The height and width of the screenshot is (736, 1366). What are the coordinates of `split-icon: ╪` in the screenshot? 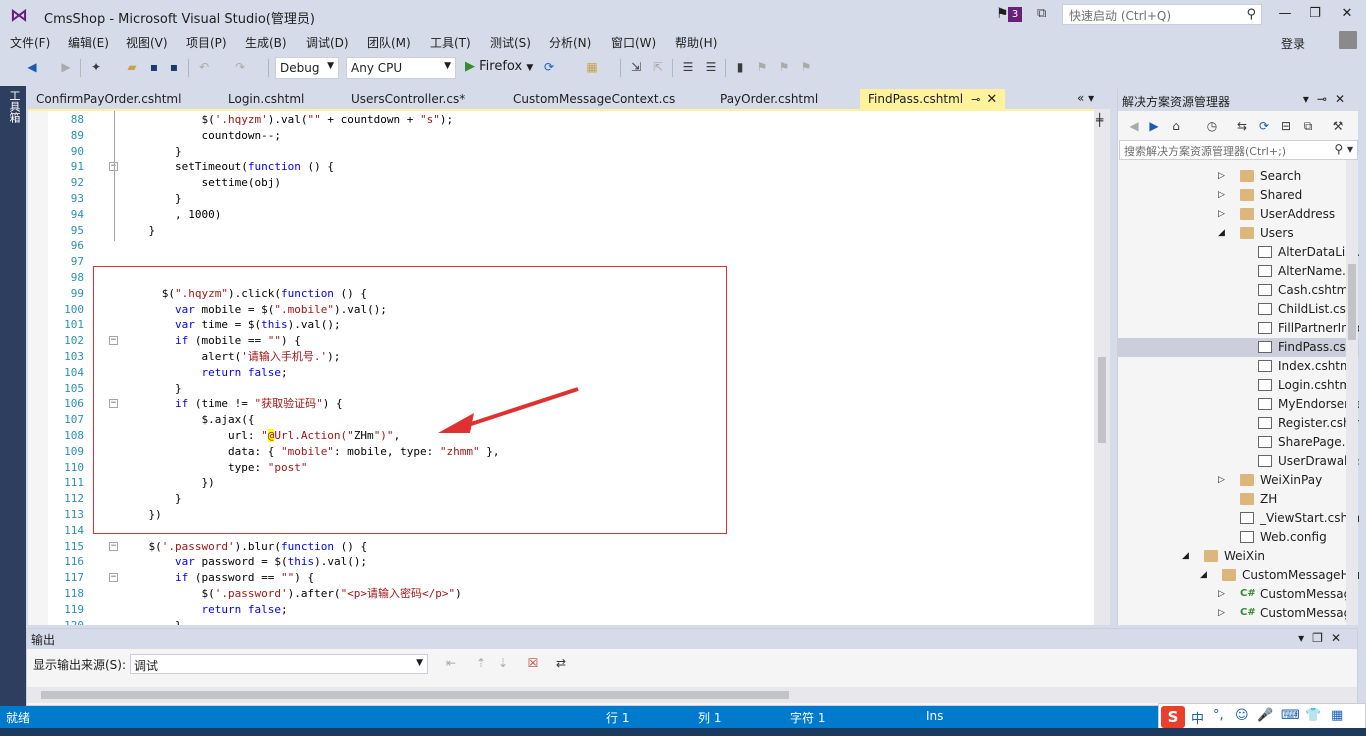 It's located at (1099, 120).